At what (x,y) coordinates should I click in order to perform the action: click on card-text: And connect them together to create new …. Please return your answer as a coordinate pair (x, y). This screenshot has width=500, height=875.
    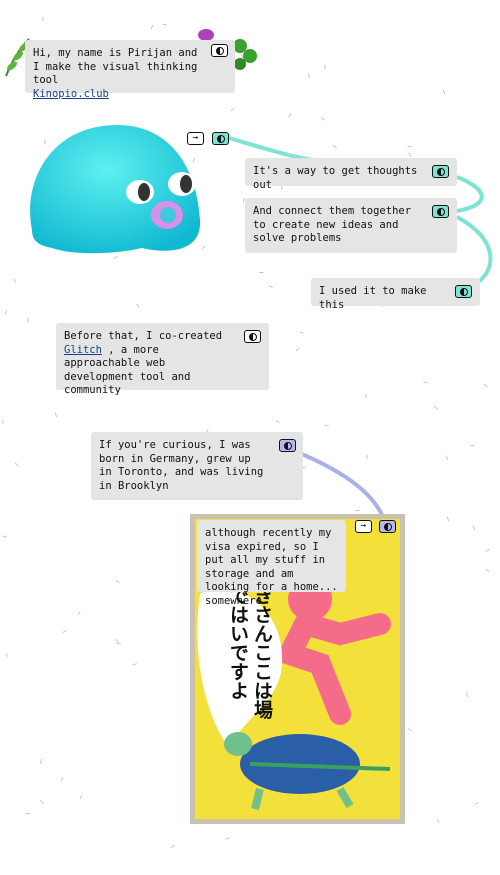
    Looking at the image, I should click on (332, 224).